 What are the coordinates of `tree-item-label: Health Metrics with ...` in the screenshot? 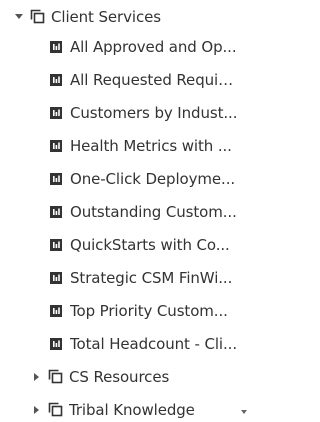 It's located at (151, 145).